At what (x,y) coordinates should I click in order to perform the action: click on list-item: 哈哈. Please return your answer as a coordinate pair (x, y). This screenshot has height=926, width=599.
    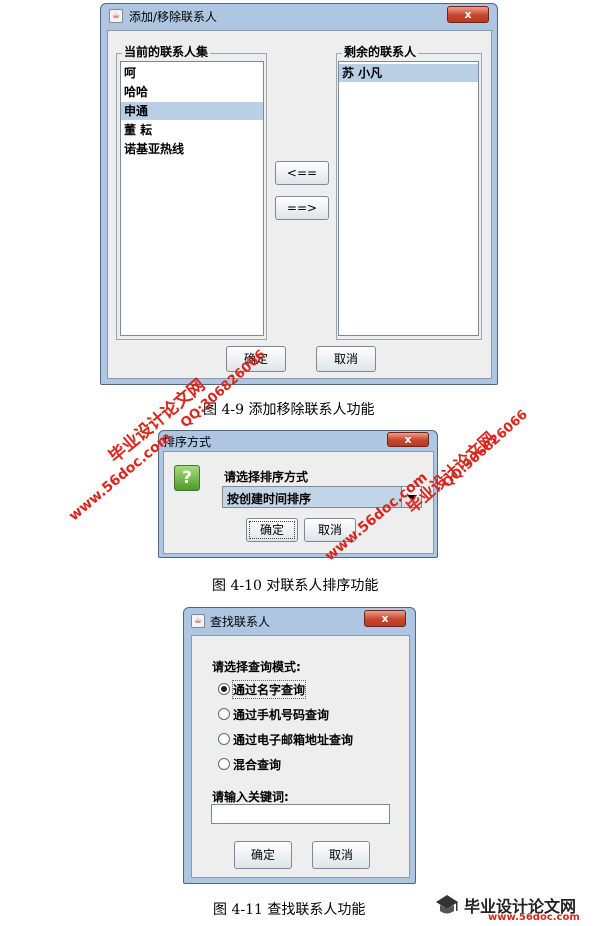
    Looking at the image, I should click on (192, 92).